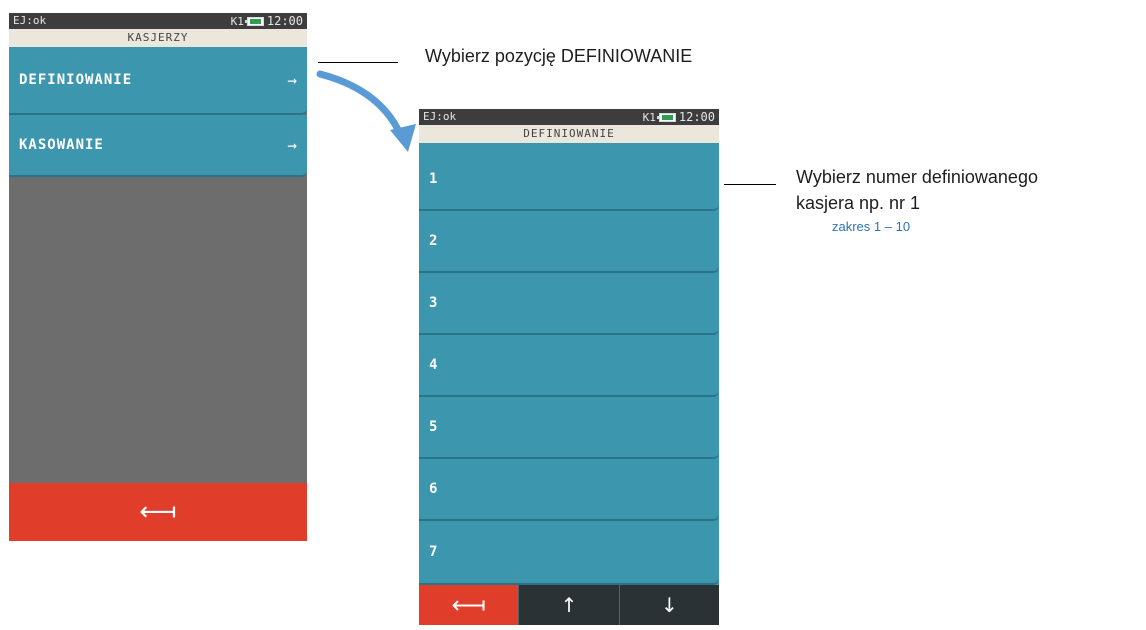 This screenshot has height=630, width=1146. I want to click on arrow-up-icon: ↑, so click(569, 605).